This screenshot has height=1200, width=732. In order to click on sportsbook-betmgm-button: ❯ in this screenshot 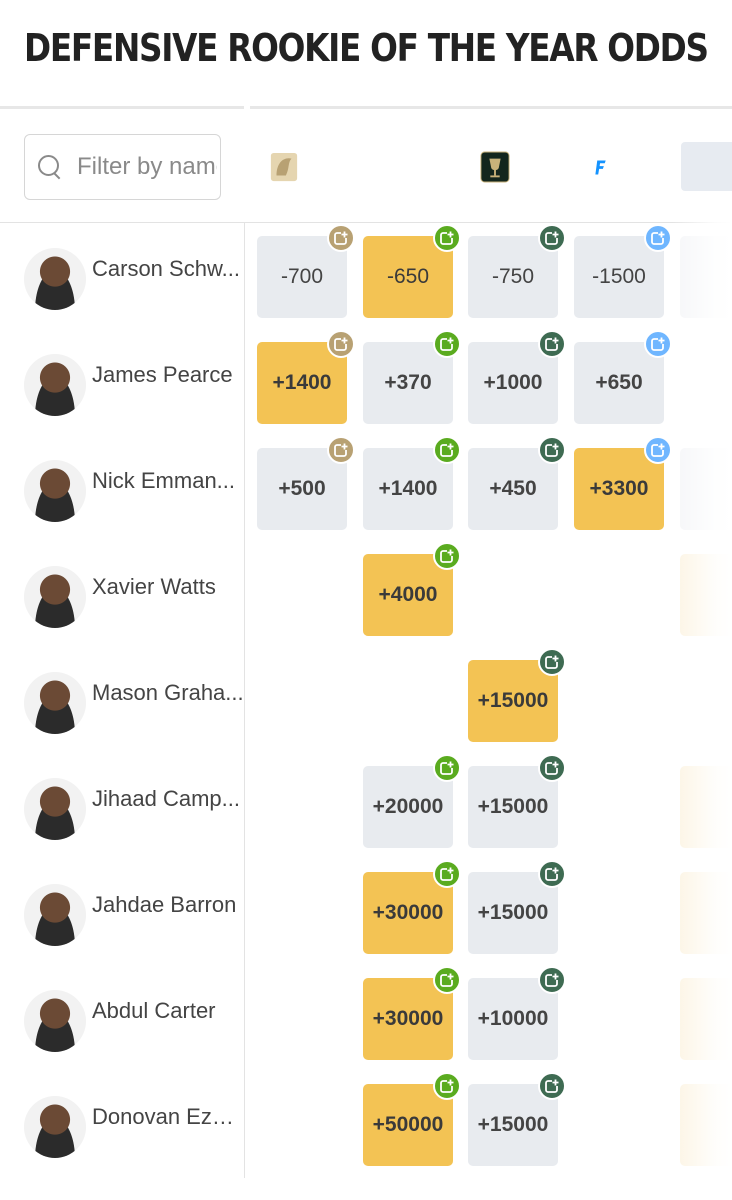, I will do `click(302, 166)`.